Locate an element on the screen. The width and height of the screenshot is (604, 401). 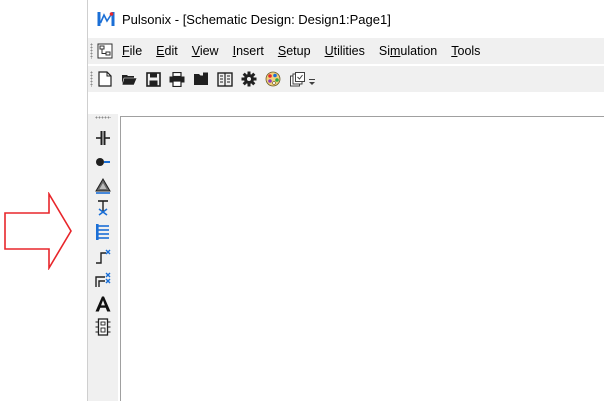
save-icon is located at coordinates (153, 79).